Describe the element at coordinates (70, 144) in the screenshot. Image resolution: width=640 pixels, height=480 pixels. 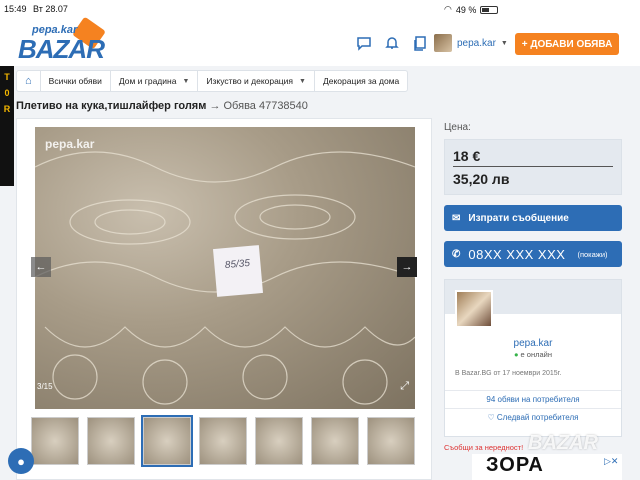
I see `photo-watermark: pepa.kar` at that location.